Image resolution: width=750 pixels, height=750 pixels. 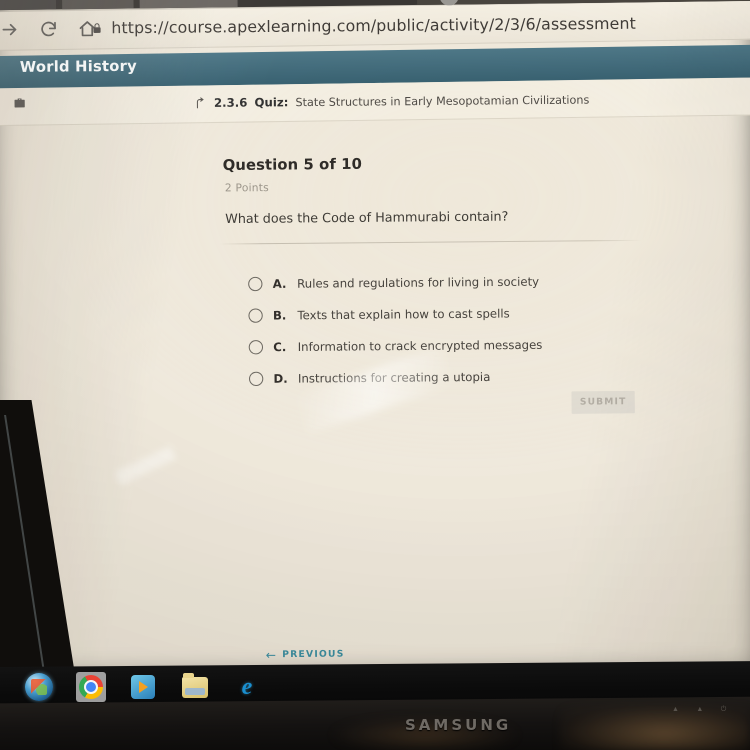 I want to click on folder-icon, so click(x=195, y=685).